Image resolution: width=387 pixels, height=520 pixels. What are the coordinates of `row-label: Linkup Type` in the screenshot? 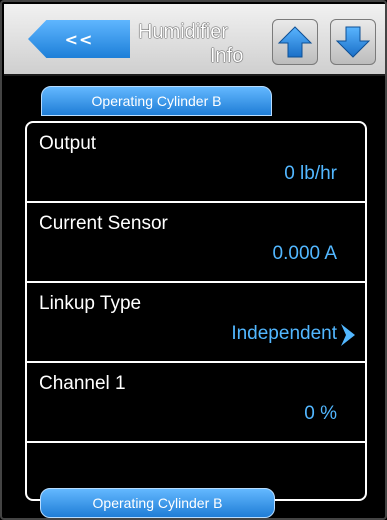 It's located at (90, 303).